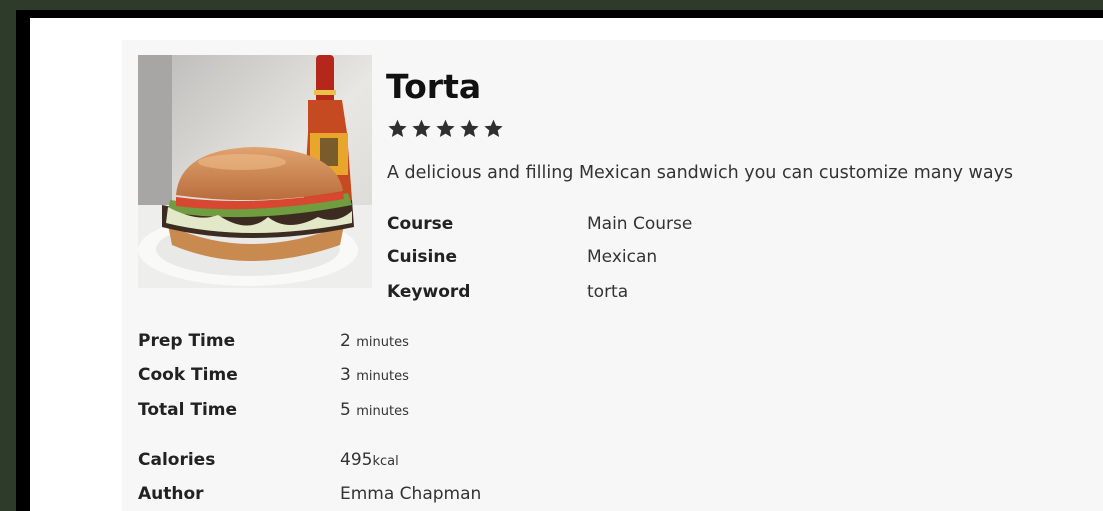  I want to click on cook-time-value: 3 minutes, so click(374, 375).